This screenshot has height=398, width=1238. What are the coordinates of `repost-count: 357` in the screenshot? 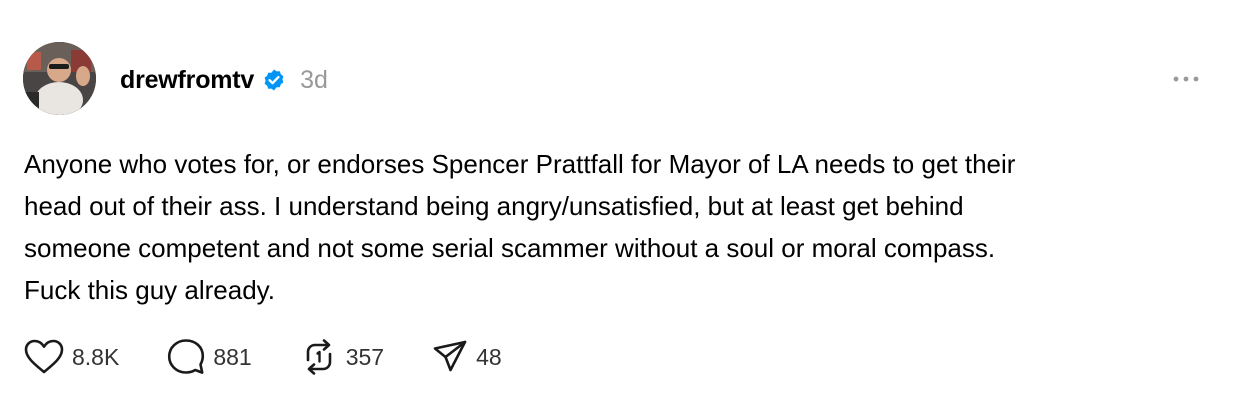 It's located at (365, 356).